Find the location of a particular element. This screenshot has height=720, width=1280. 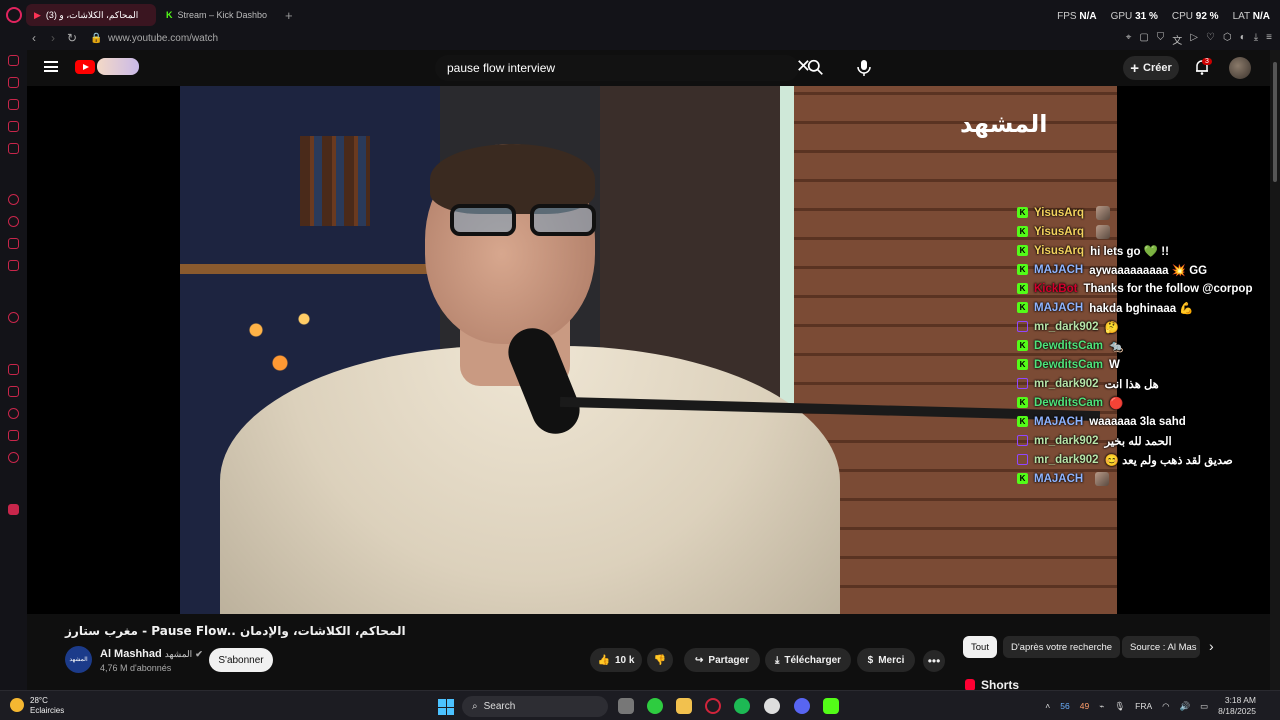

chat-message-text: 🐀 is located at coordinates (1116, 346).